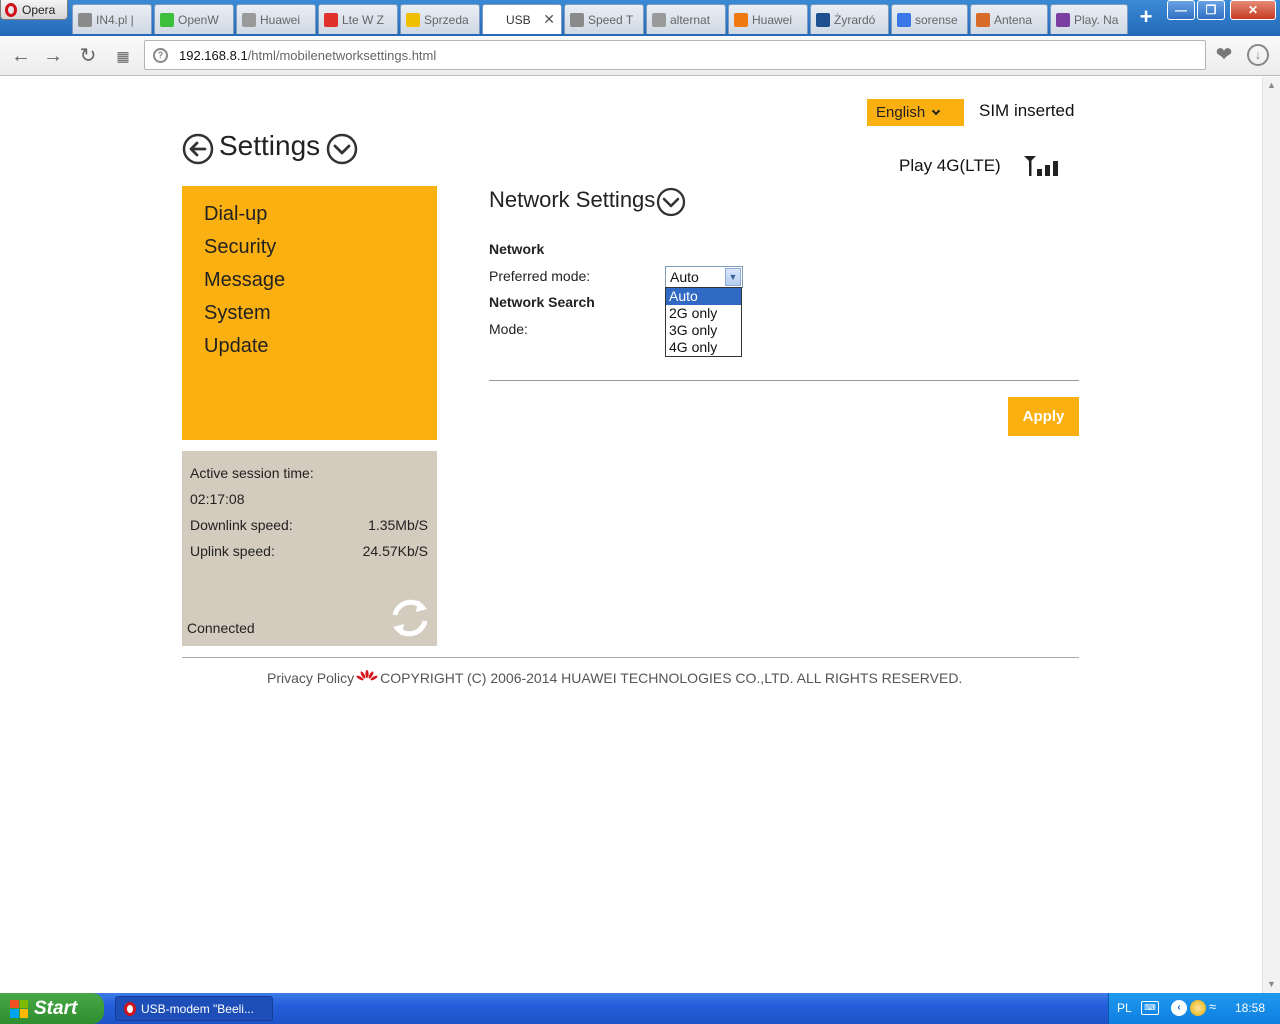 Image resolution: width=1280 pixels, height=1024 pixels. What do you see at coordinates (684, 277) in the screenshot?
I see `preferred-mode-value: Auto` at bounding box center [684, 277].